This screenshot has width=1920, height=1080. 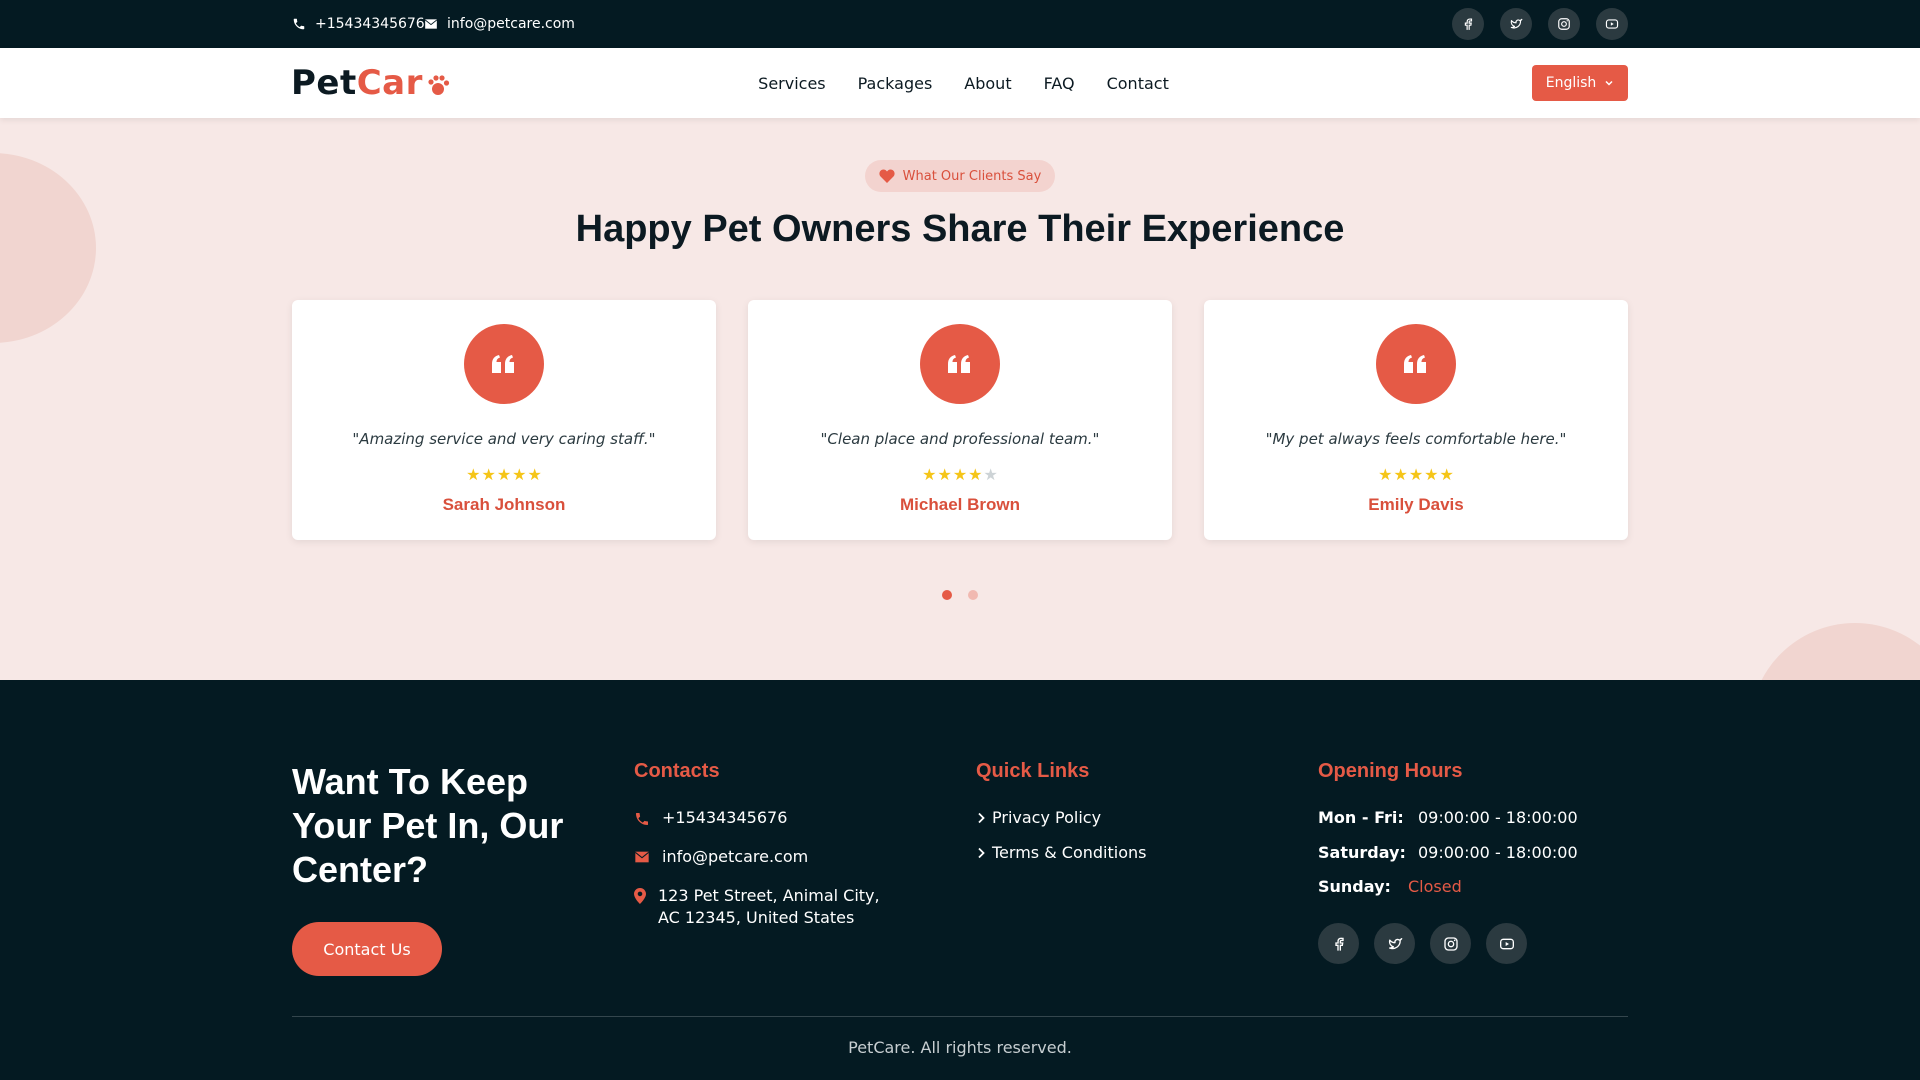 What do you see at coordinates (370, 24) in the screenshot?
I see `topbar-phone-text: +15434345676` at bounding box center [370, 24].